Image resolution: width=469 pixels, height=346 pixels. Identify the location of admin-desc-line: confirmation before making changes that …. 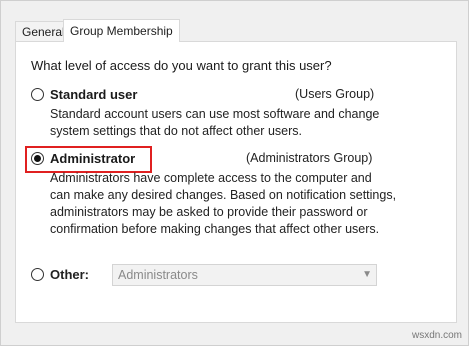
(215, 229).